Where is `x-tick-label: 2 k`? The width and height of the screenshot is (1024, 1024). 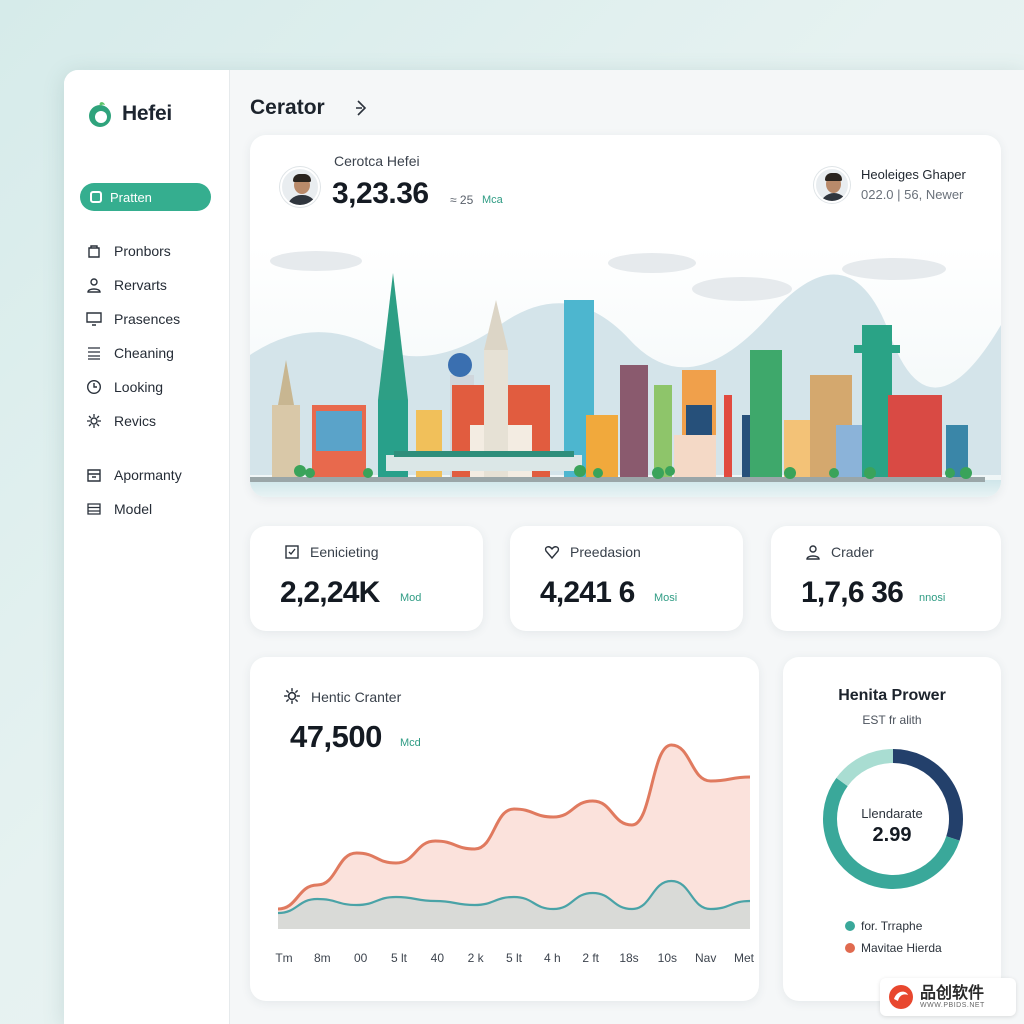
x-tick-label: 2 k is located at coordinates (475, 958).